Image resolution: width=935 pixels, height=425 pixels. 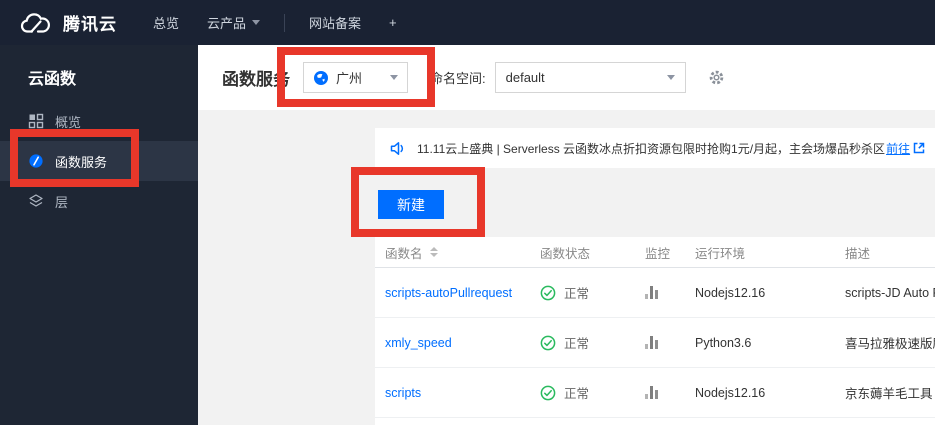 I want to click on brand-name: 腾讯云, so click(x=90, y=24).